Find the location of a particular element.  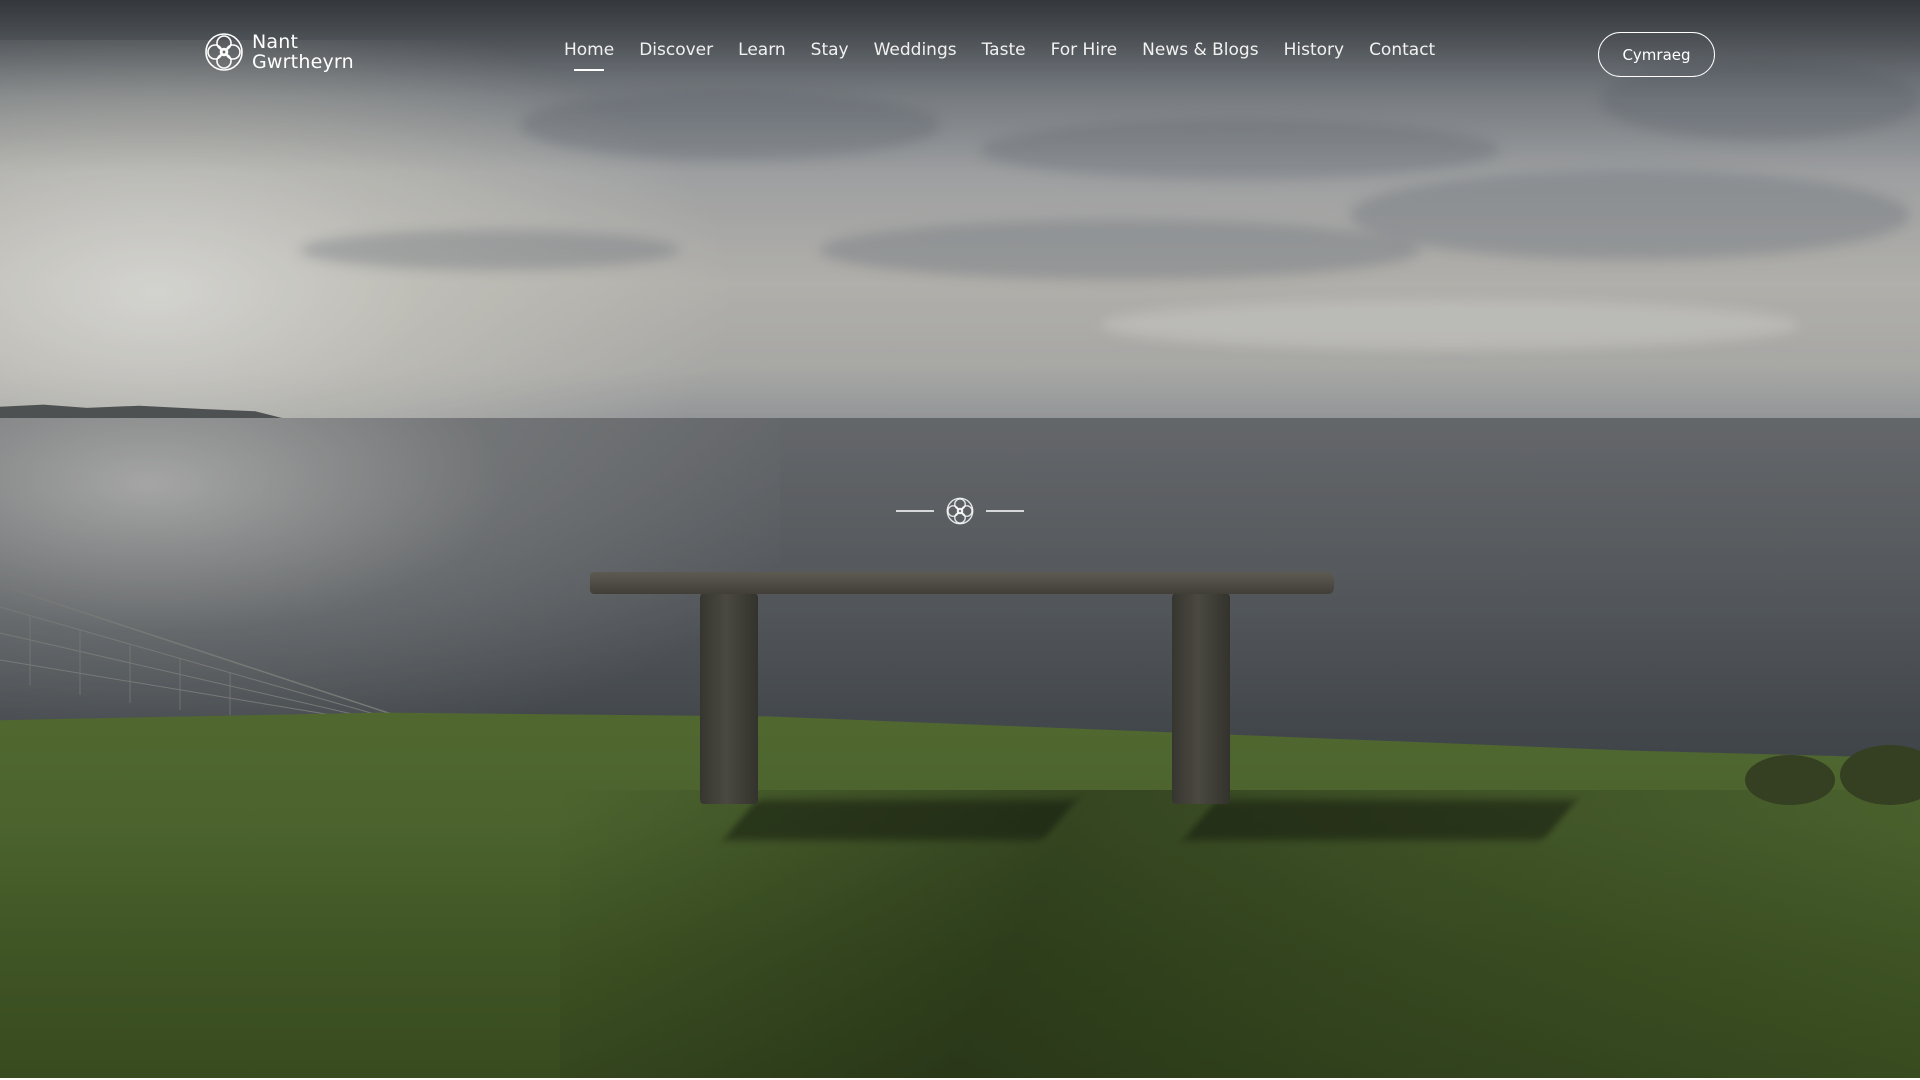

emblem-divider-right is located at coordinates (1005, 511).